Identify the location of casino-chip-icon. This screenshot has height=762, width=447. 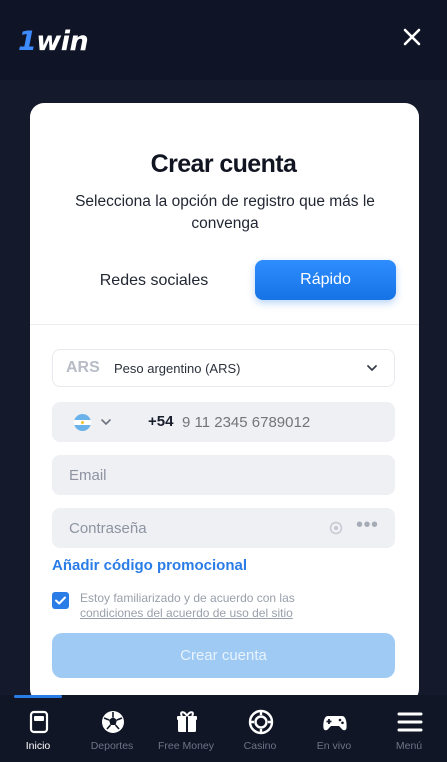
(261, 722).